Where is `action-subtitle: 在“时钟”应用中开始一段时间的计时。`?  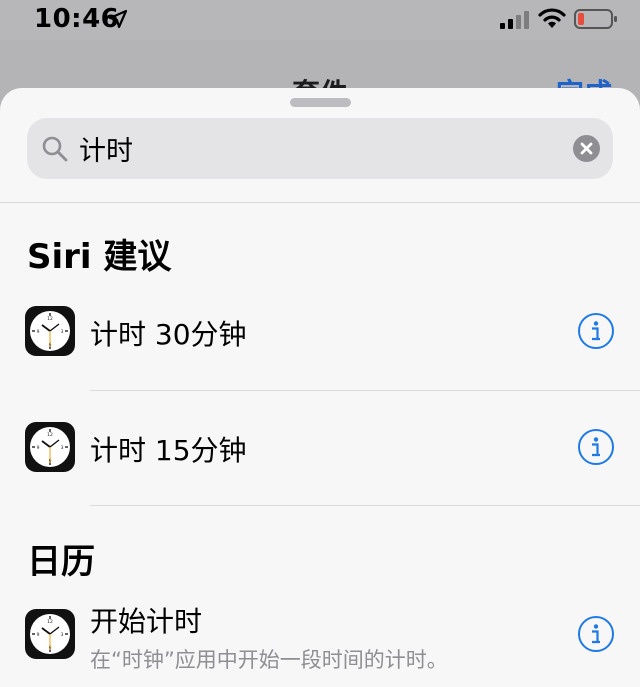
action-subtitle: 在“时钟”应用中开始一段时间的计时。 is located at coordinates (269, 660).